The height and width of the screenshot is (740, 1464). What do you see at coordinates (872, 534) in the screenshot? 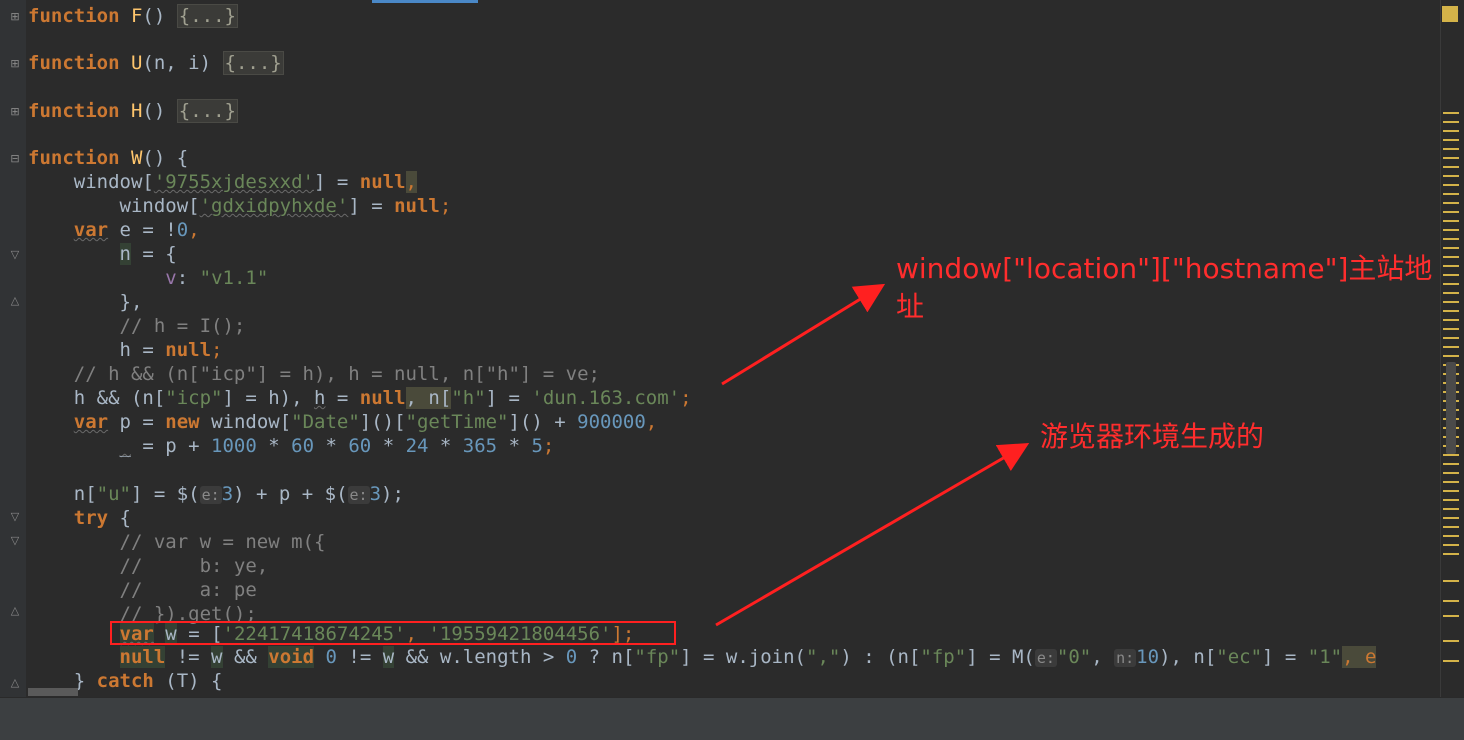
I see `arrow-to-browser-note` at bounding box center [872, 534].